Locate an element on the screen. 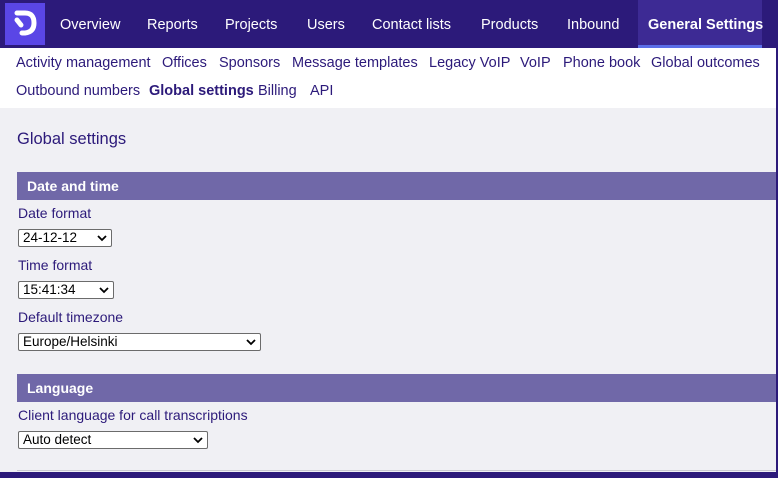  nav-users: Users is located at coordinates (326, 24).